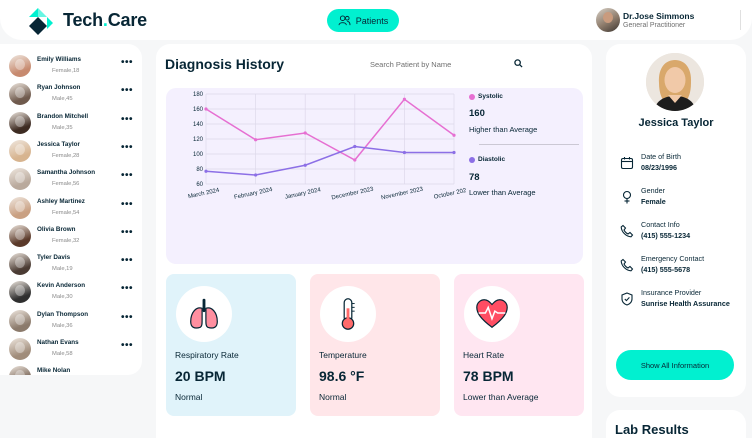 This screenshot has width=752, height=438. I want to click on info-value: (415) 555-5678, so click(666, 269).